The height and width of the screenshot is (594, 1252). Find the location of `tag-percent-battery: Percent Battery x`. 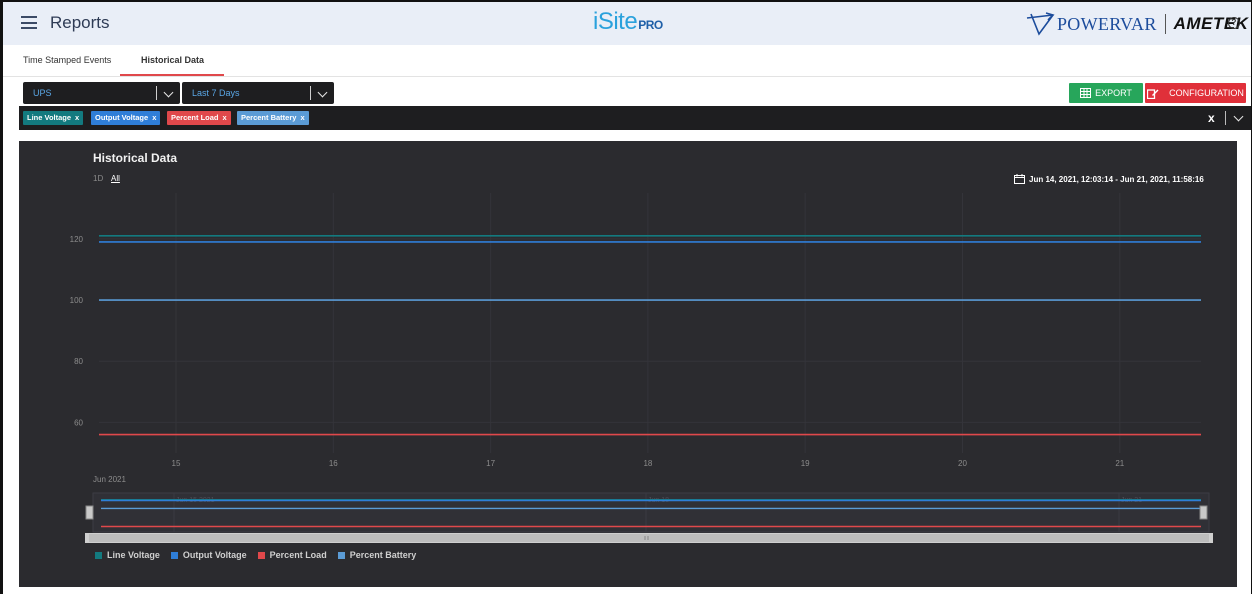

tag-percent-battery: Percent Battery x is located at coordinates (273, 118).